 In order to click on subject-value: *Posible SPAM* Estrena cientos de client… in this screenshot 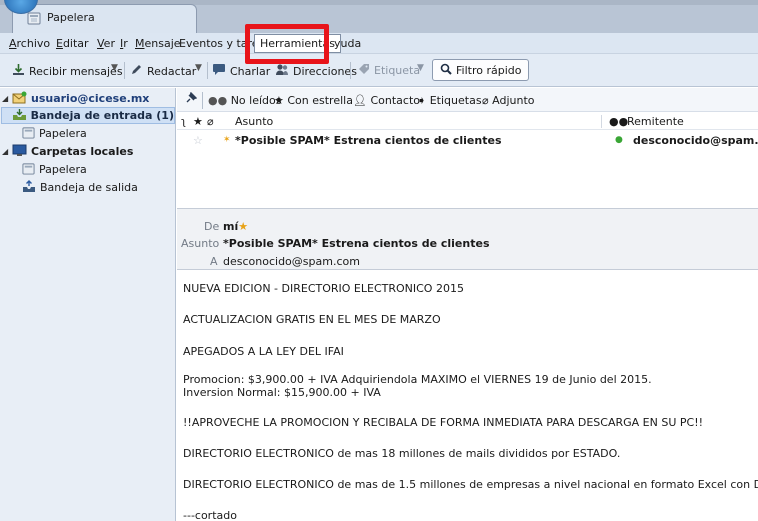, I will do `click(356, 243)`.